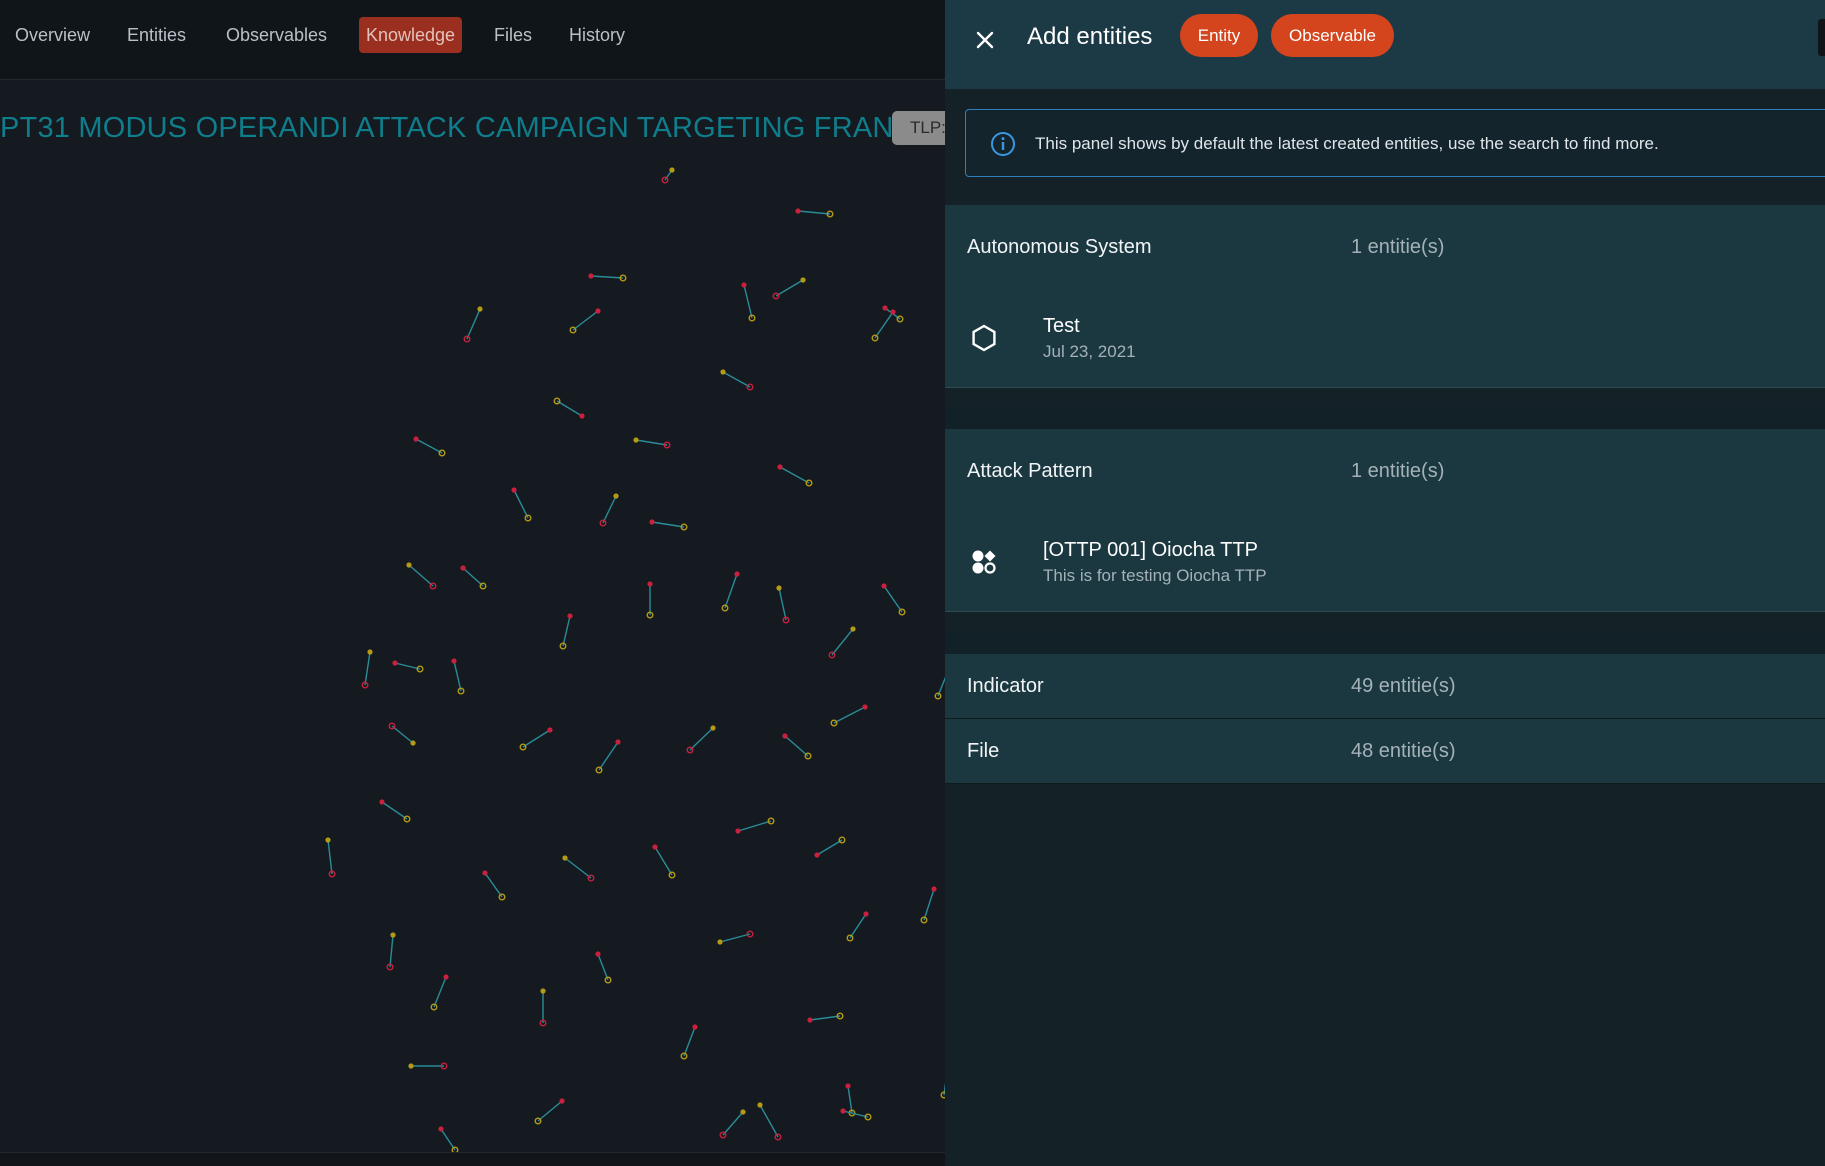 The image size is (1825, 1166). I want to click on close-button, so click(985, 40).